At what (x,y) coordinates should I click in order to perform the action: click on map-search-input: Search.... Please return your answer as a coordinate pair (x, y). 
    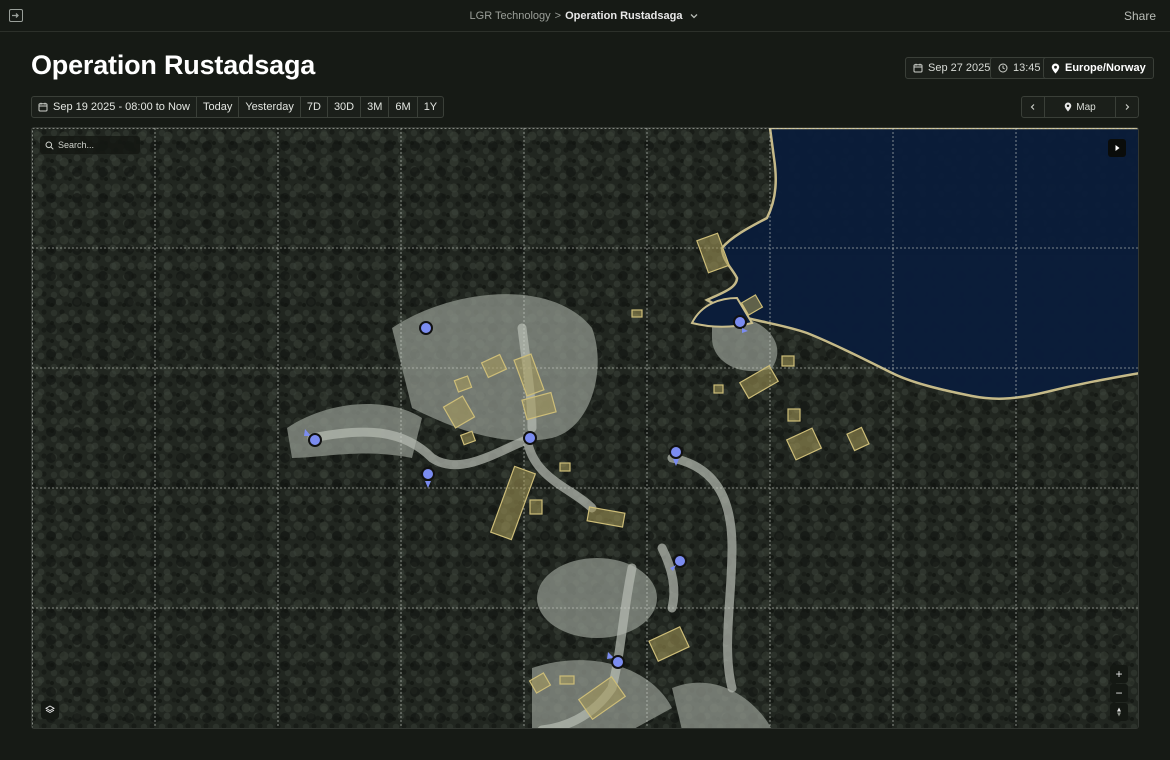
    Looking at the image, I should click on (90, 145).